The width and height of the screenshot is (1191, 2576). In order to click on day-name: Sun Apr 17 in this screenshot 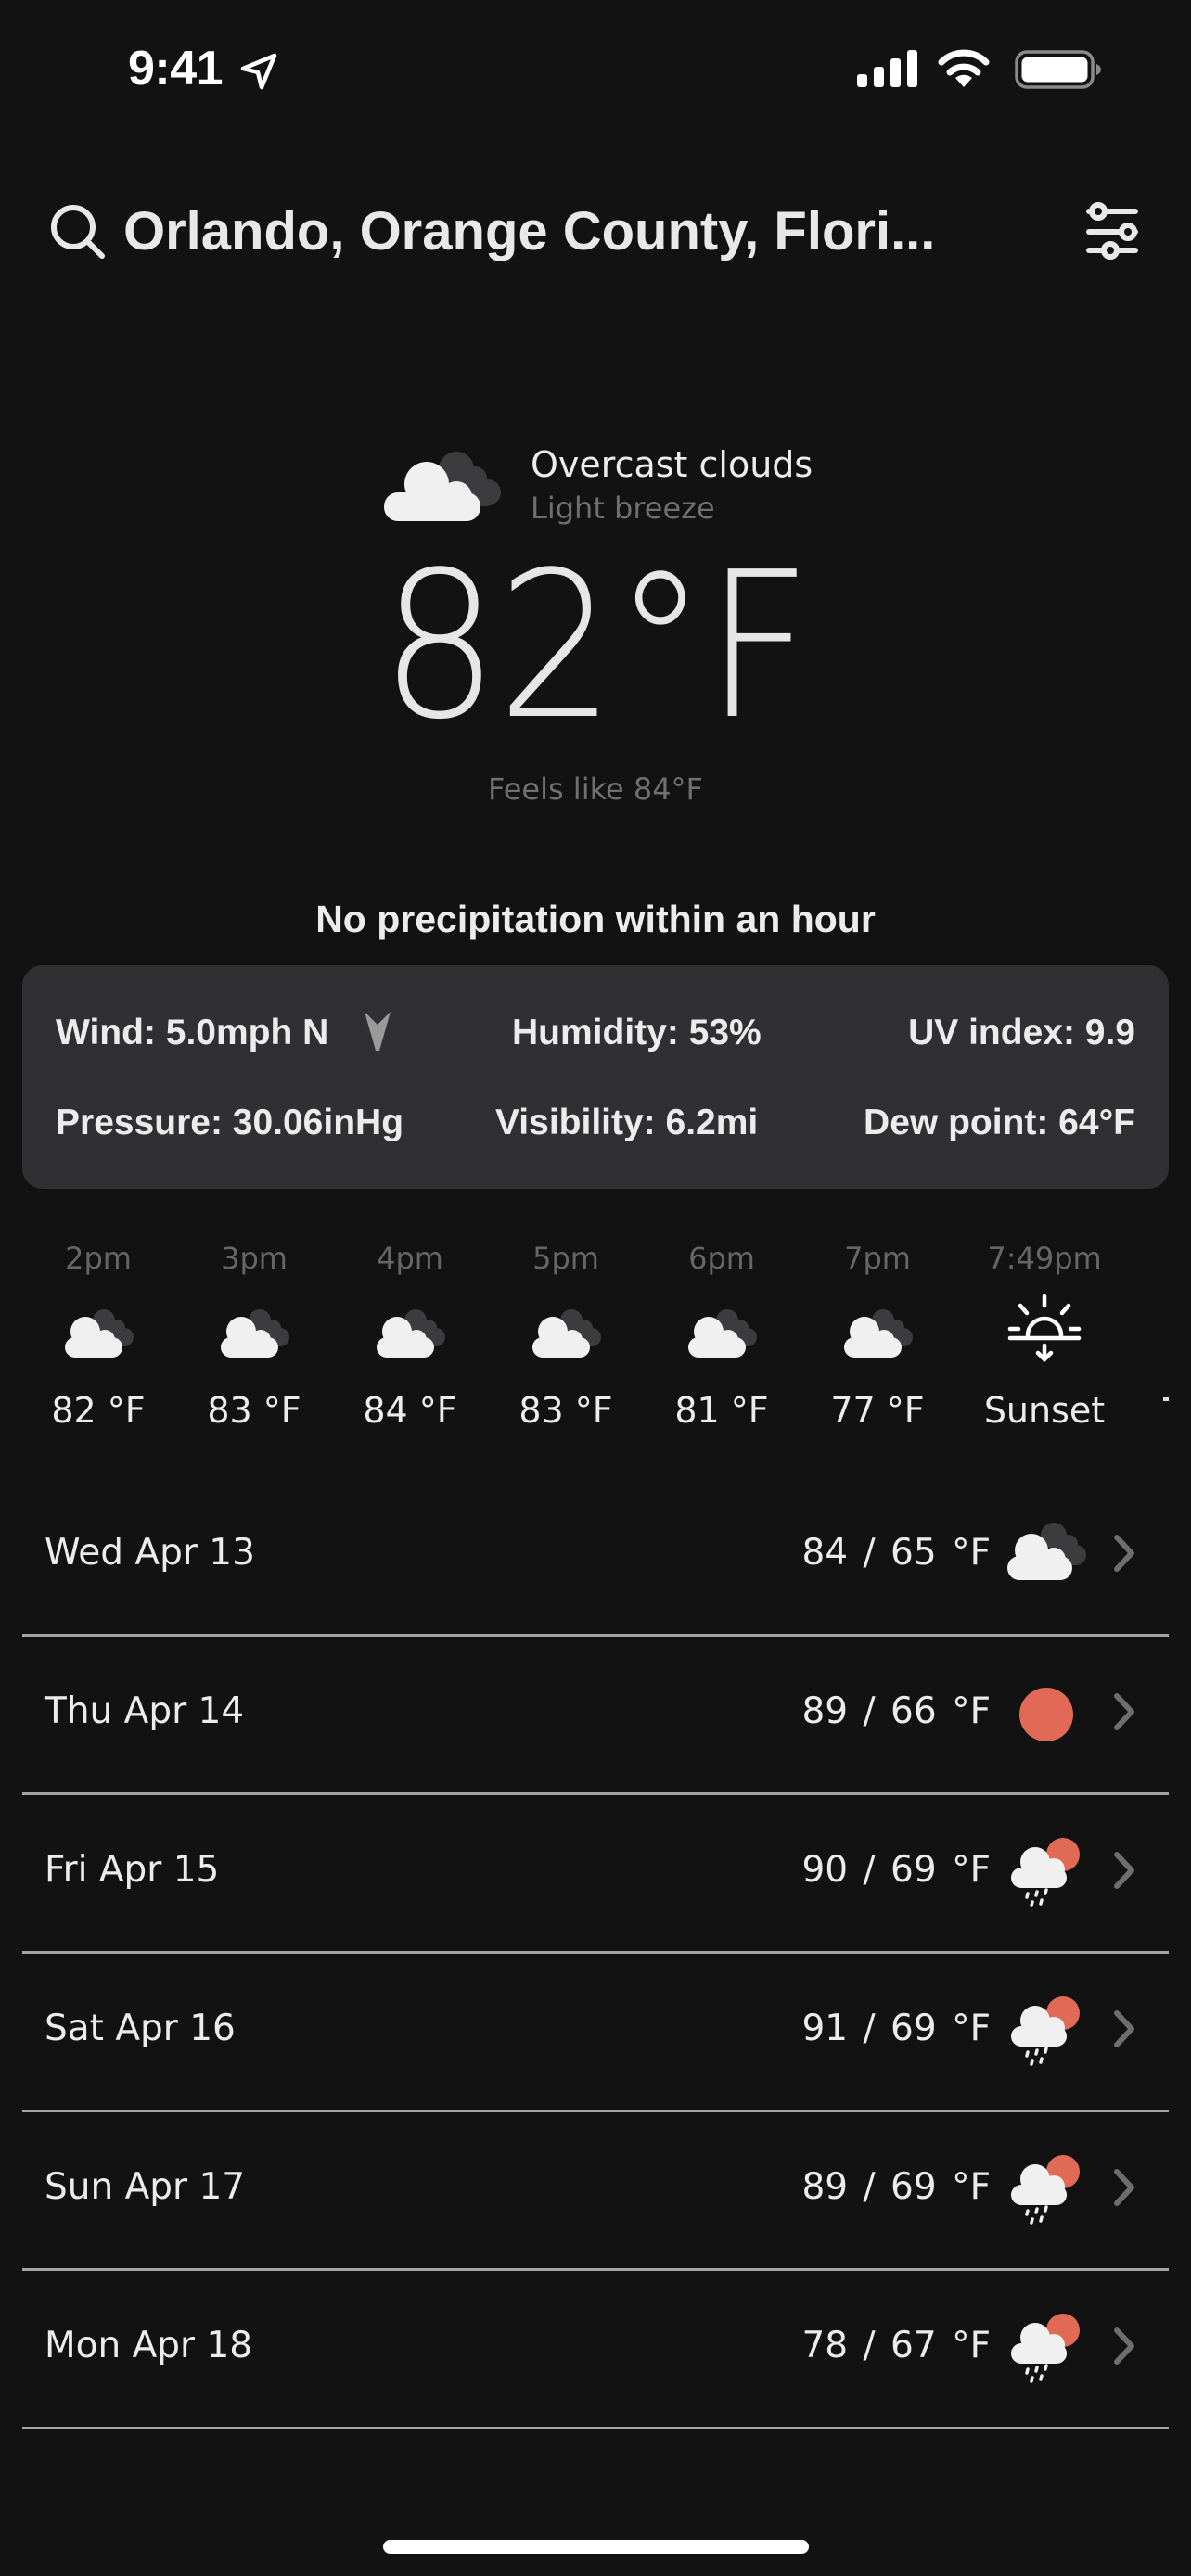, I will do `click(145, 2187)`.